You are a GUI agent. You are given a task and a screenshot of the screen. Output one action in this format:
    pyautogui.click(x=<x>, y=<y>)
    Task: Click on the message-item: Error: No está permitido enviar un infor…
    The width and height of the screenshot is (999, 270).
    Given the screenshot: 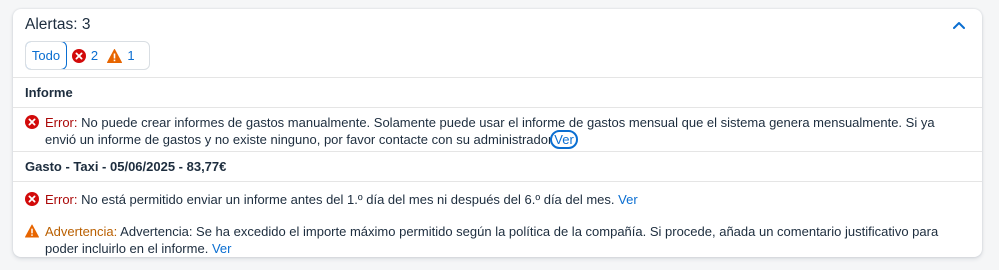 What is the action you would take?
    pyautogui.click(x=497, y=198)
    